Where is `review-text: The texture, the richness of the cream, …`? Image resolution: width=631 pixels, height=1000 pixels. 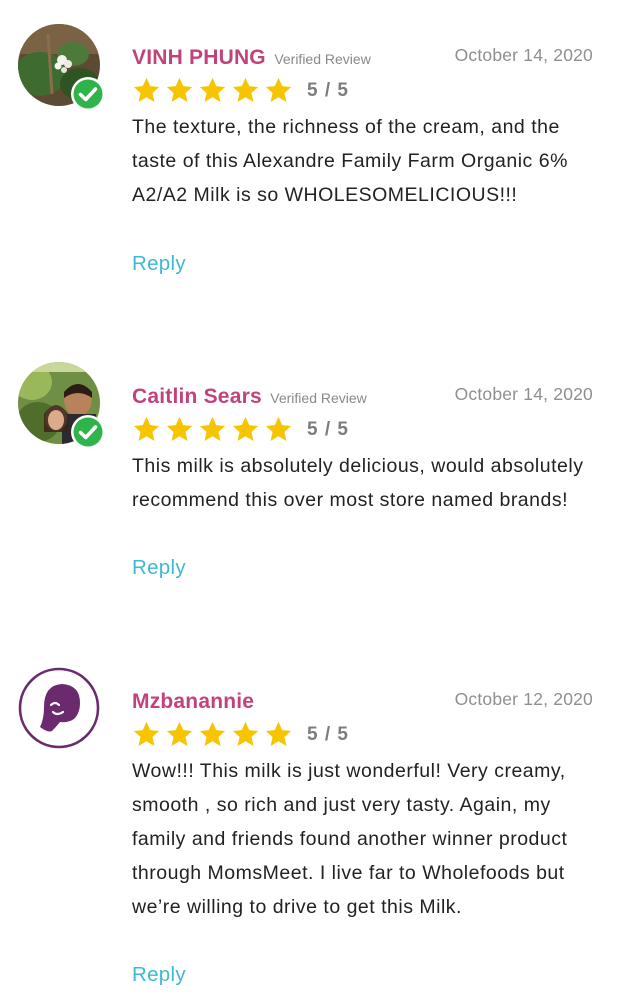
review-text: The texture, the richness of the cream, … is located at coordinates (350, 161).